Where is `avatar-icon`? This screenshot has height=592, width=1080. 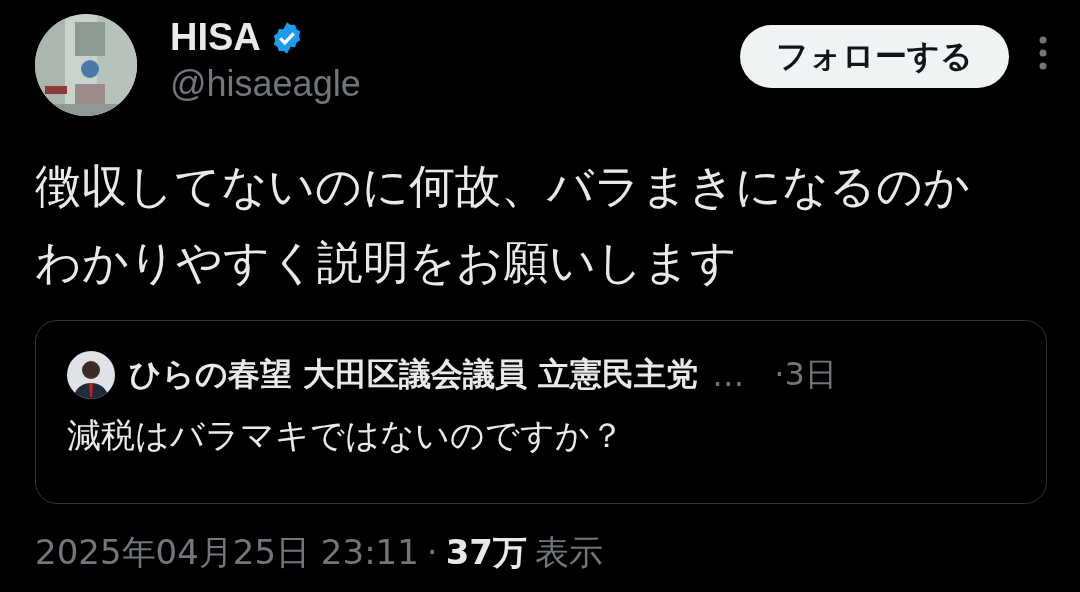 avatar-icon is located at coordinates (91, 375).